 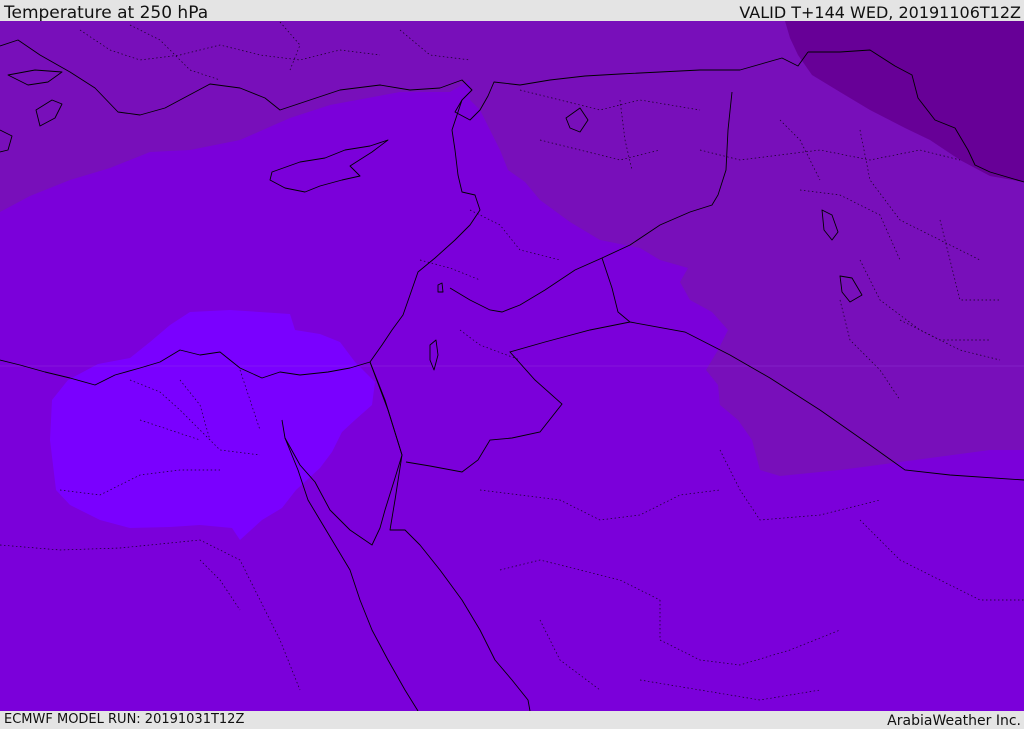 What do you see at coordinates (954, 721) in the screenshot?
I see `credit-label: ArabiaWeather Inc.` at bounding box center [954, 721].